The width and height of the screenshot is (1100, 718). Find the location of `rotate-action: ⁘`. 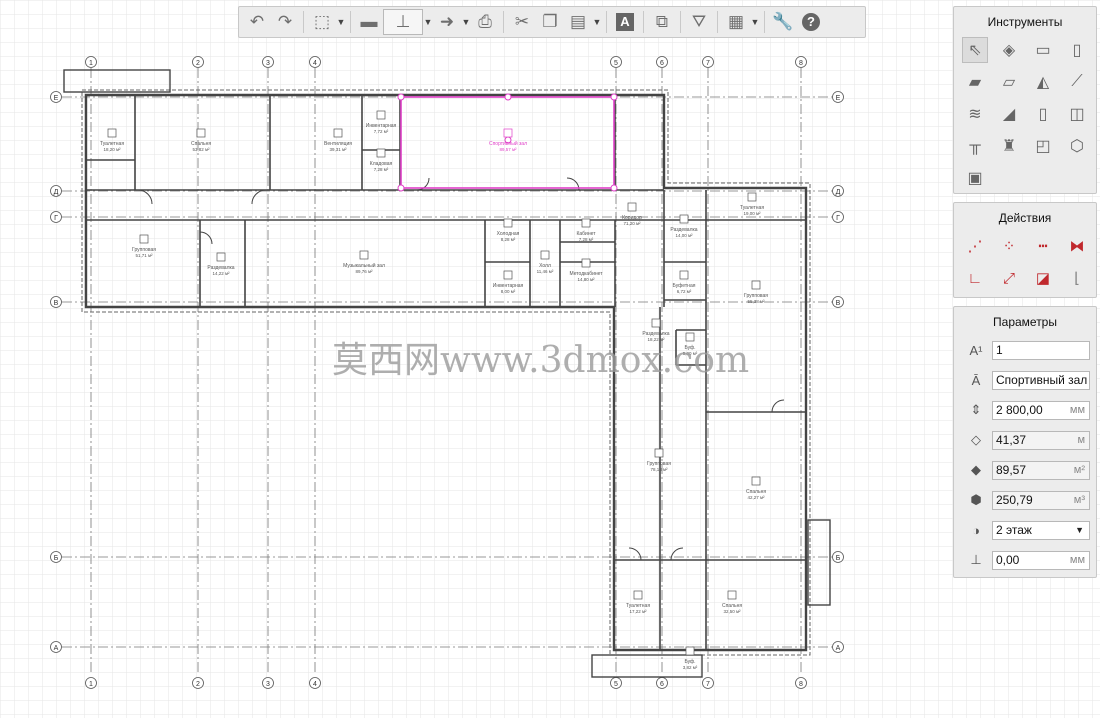

rotate-action: ⁘ is located at coordinates (1009, 246).